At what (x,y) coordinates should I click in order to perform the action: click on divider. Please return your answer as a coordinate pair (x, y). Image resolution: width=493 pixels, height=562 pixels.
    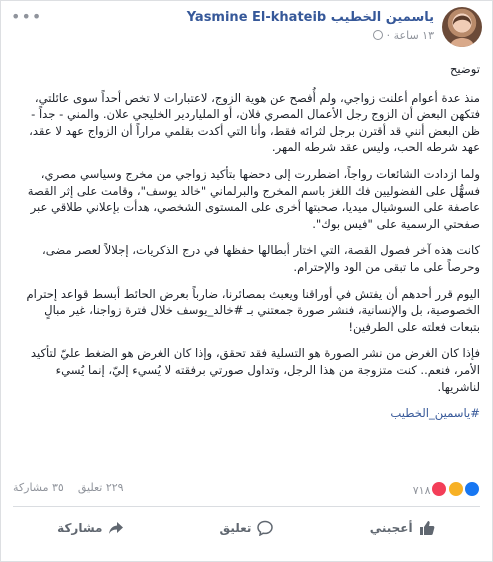
    Looking at the image, I should click on (246, 506).